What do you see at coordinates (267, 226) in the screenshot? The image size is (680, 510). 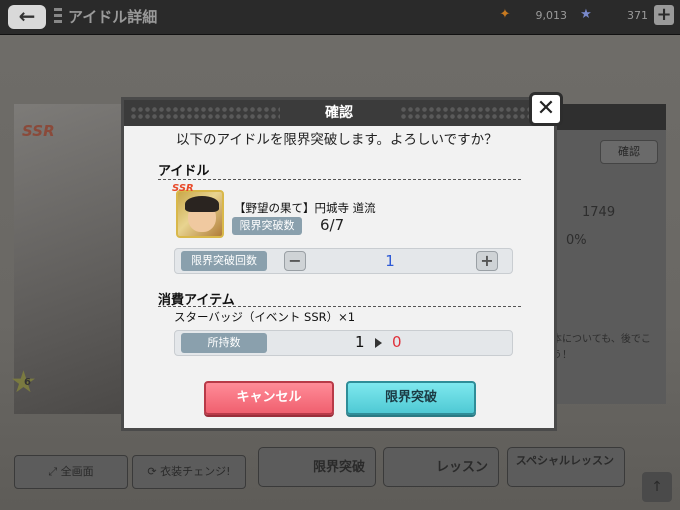 I see `limit-break-label: 限界突破数` at bounding box center [267, 226].